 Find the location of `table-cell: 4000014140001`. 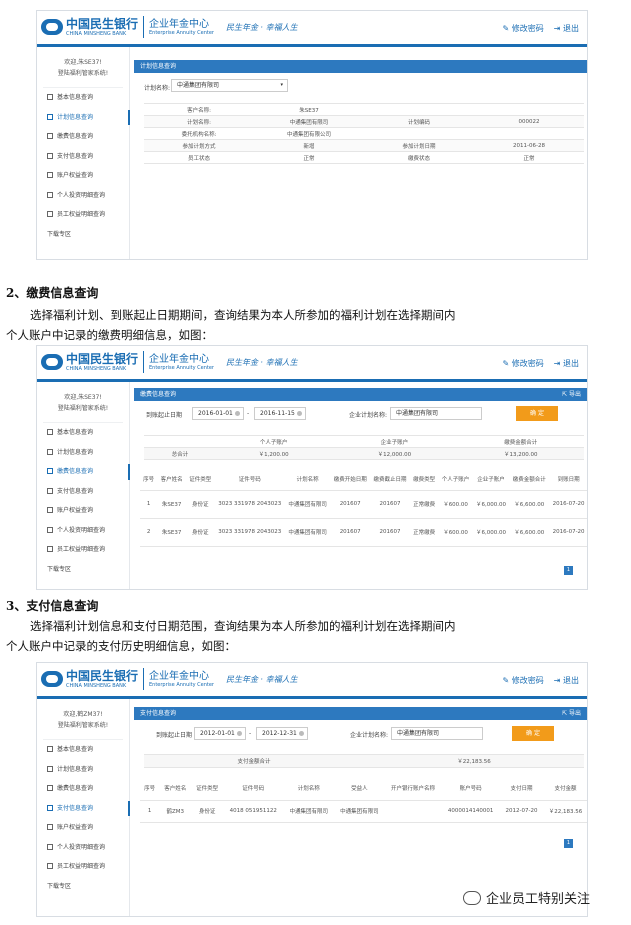

table-cell: 4000014140001 is located at coordinates (470, 811).